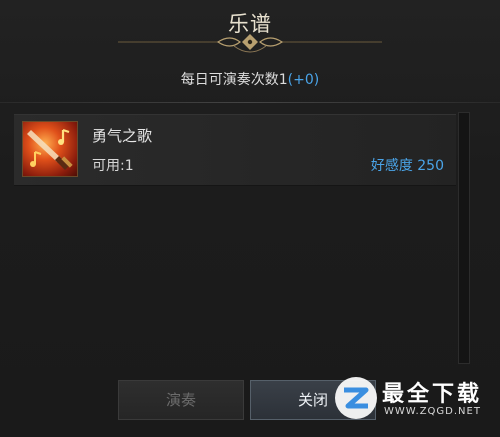  Describe the element at coordinates (432, 411) in the screenshot. I see `watermark-url: WWW.ZQGD.NET` at that location.